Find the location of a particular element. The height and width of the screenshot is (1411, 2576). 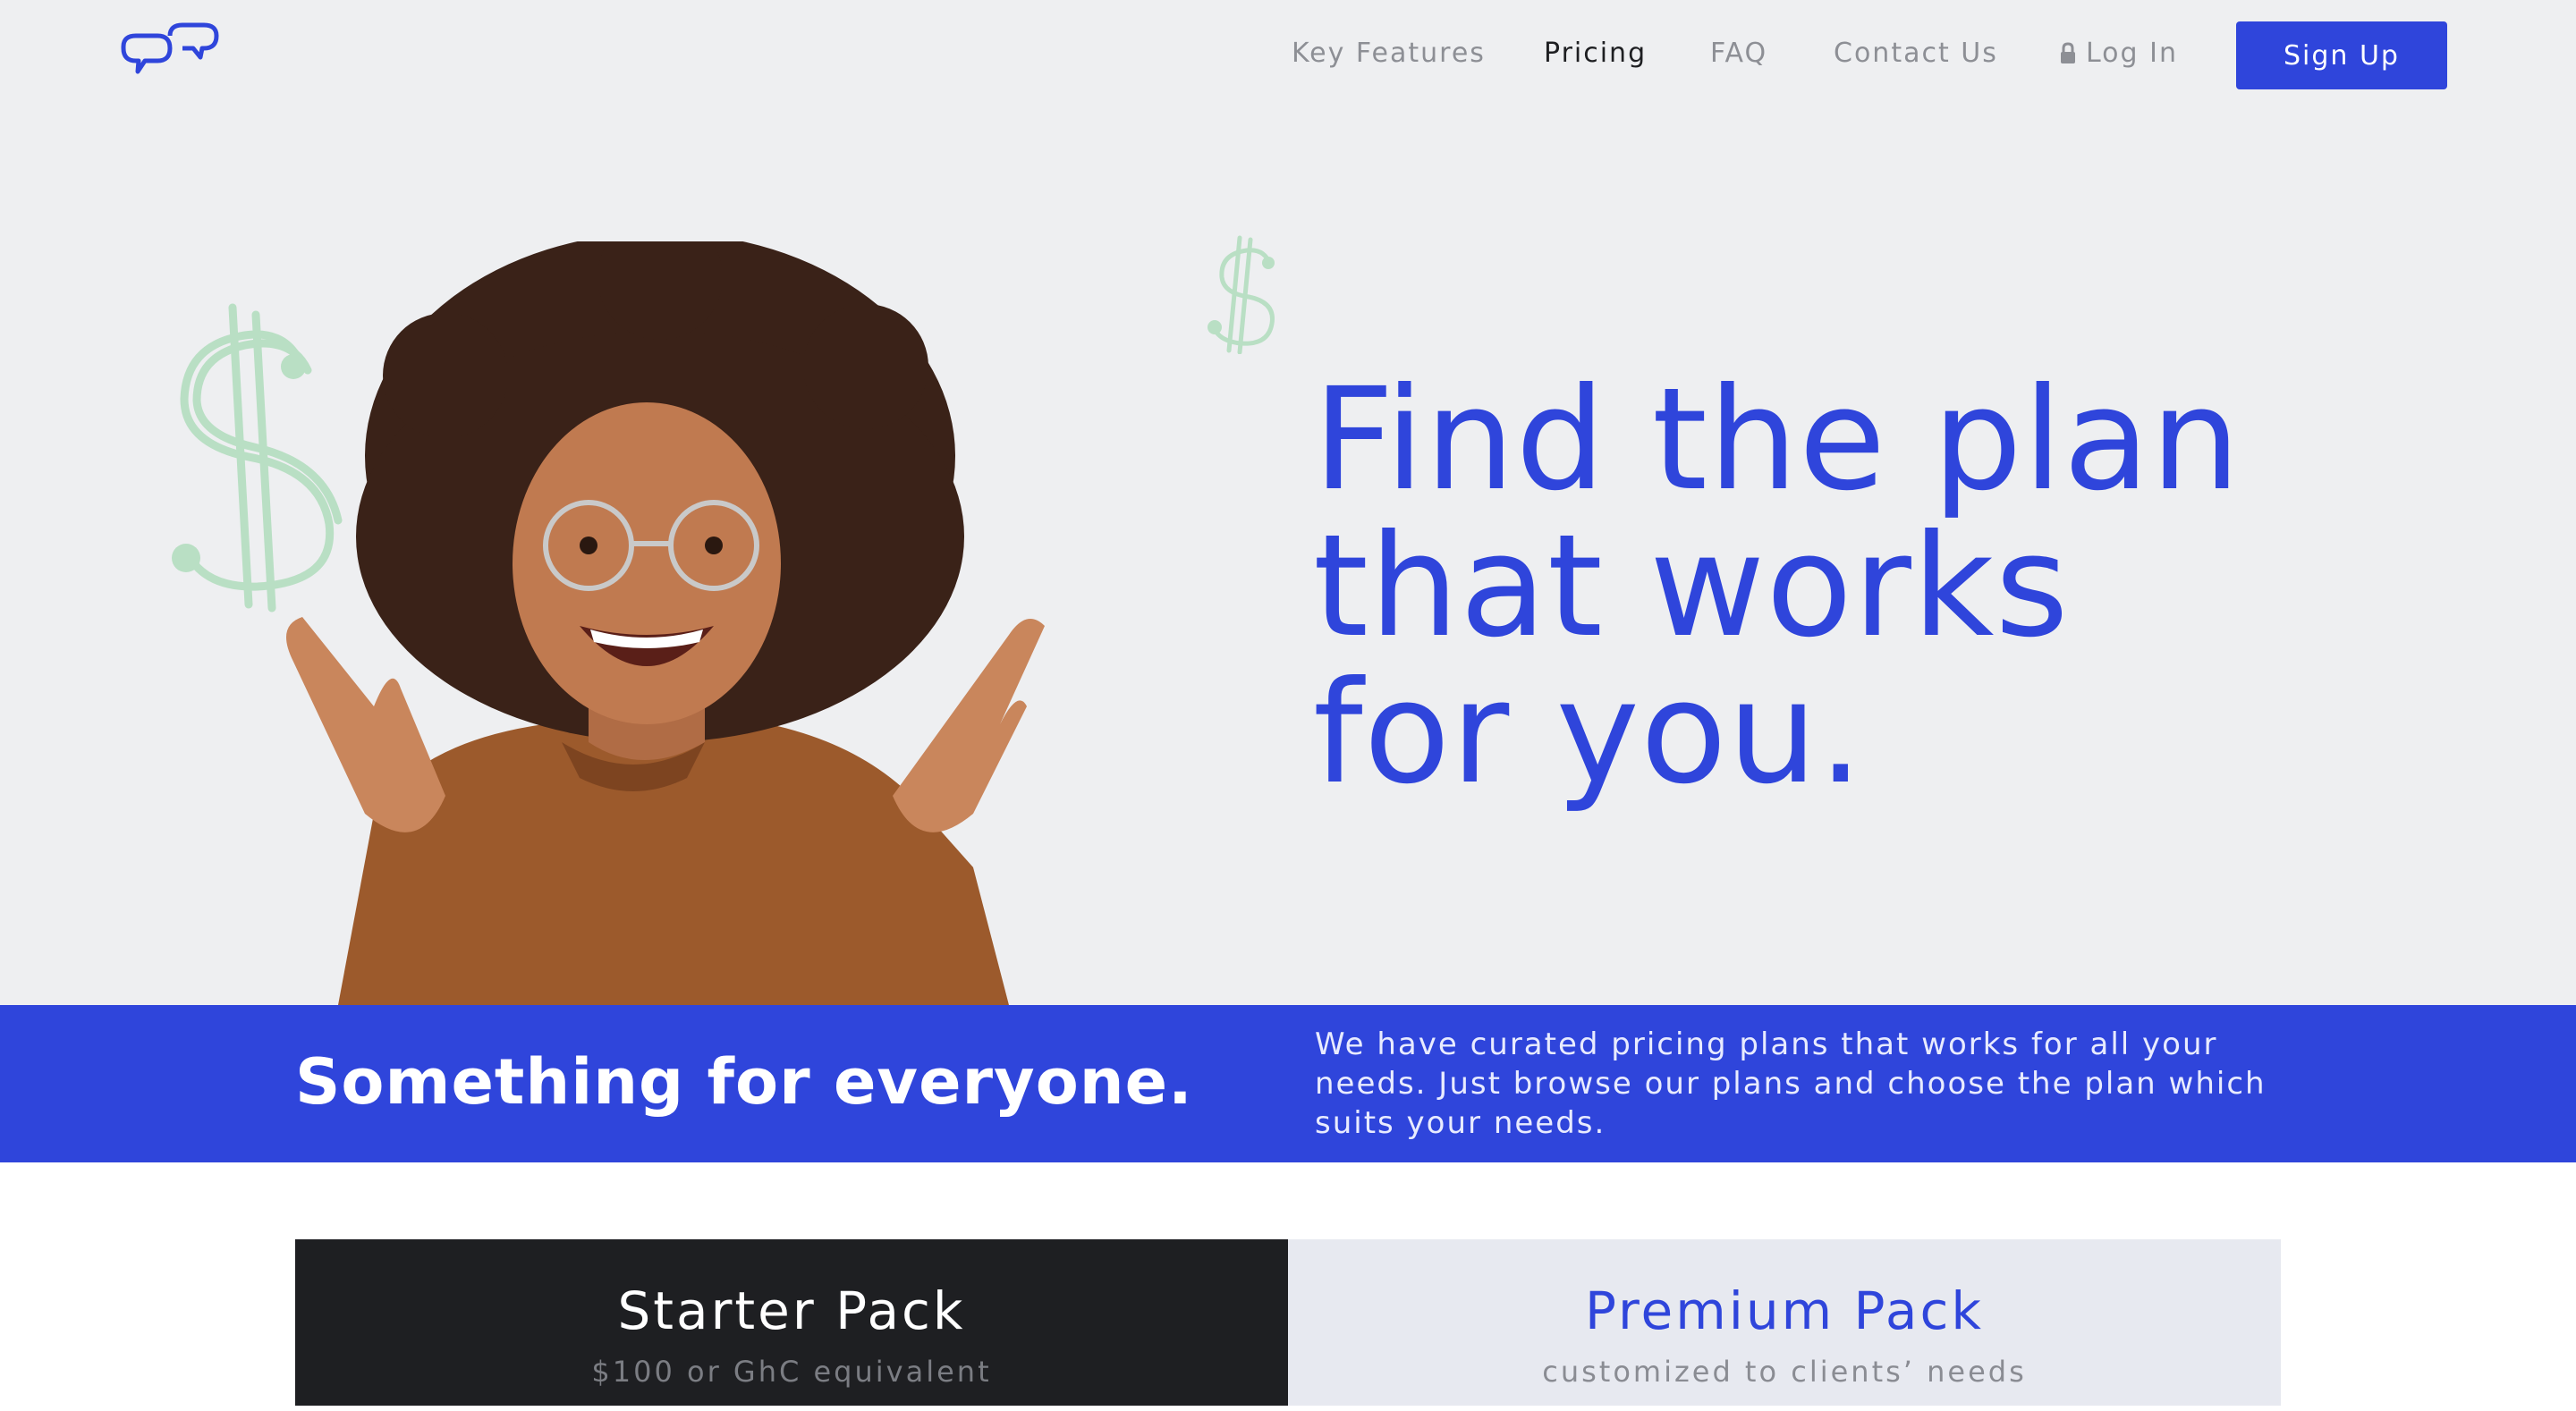

plan-name: Starter Pack is located at coordinates (791, 1310).